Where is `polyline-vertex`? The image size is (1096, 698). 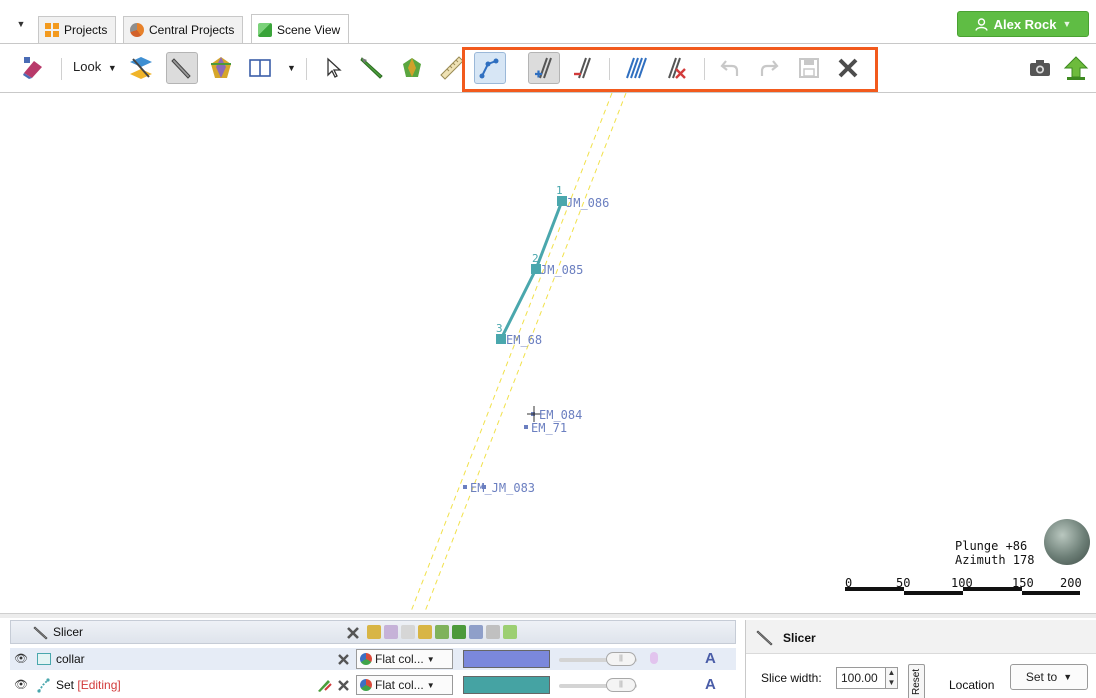
polyline-vertex is located at coordinates (501, 339).